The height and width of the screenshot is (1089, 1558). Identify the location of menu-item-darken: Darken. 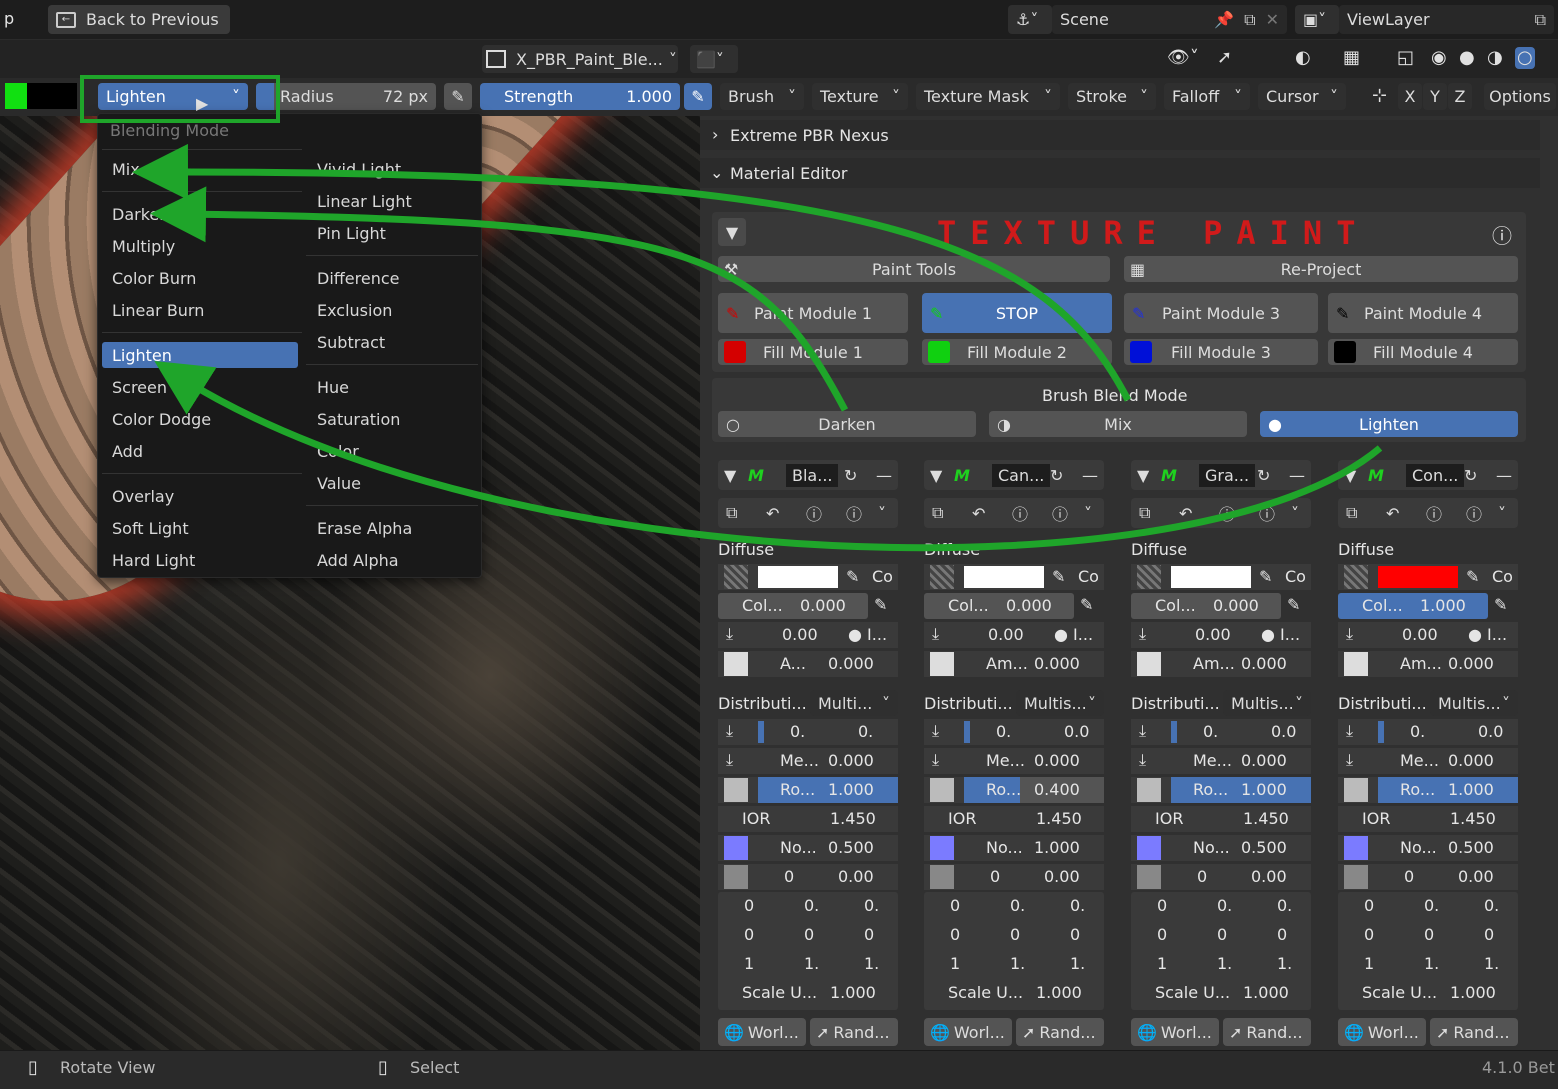
(140, 214).